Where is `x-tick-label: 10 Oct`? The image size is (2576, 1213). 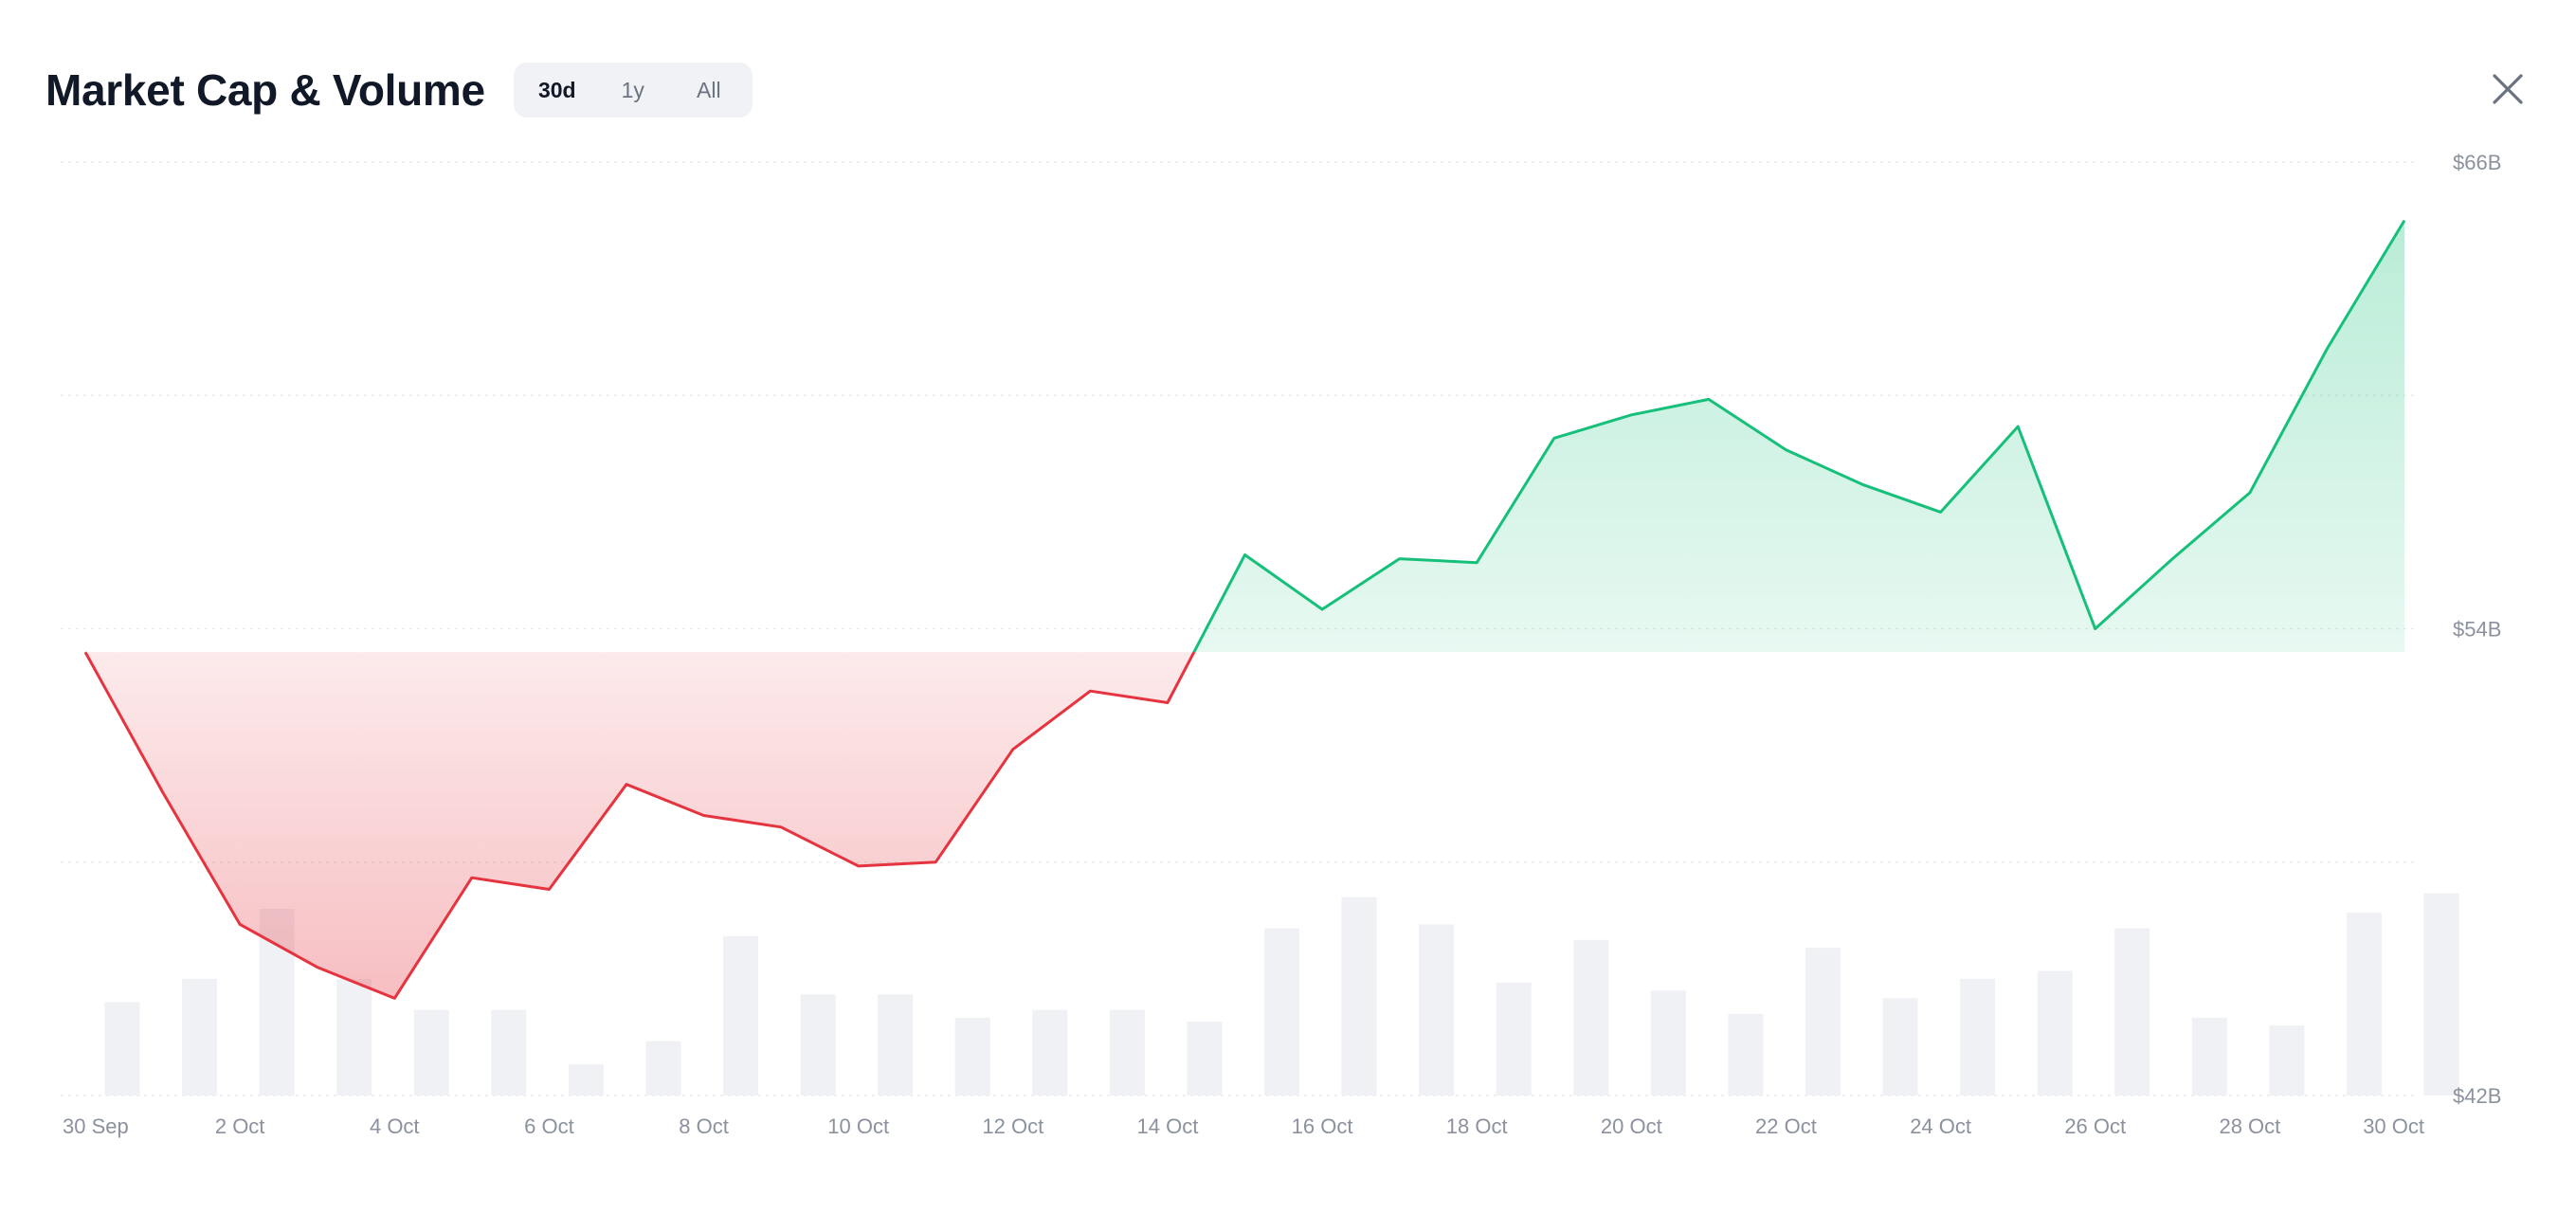
x-tick-label: 10 Oct is located at coordinates (858, 1126).